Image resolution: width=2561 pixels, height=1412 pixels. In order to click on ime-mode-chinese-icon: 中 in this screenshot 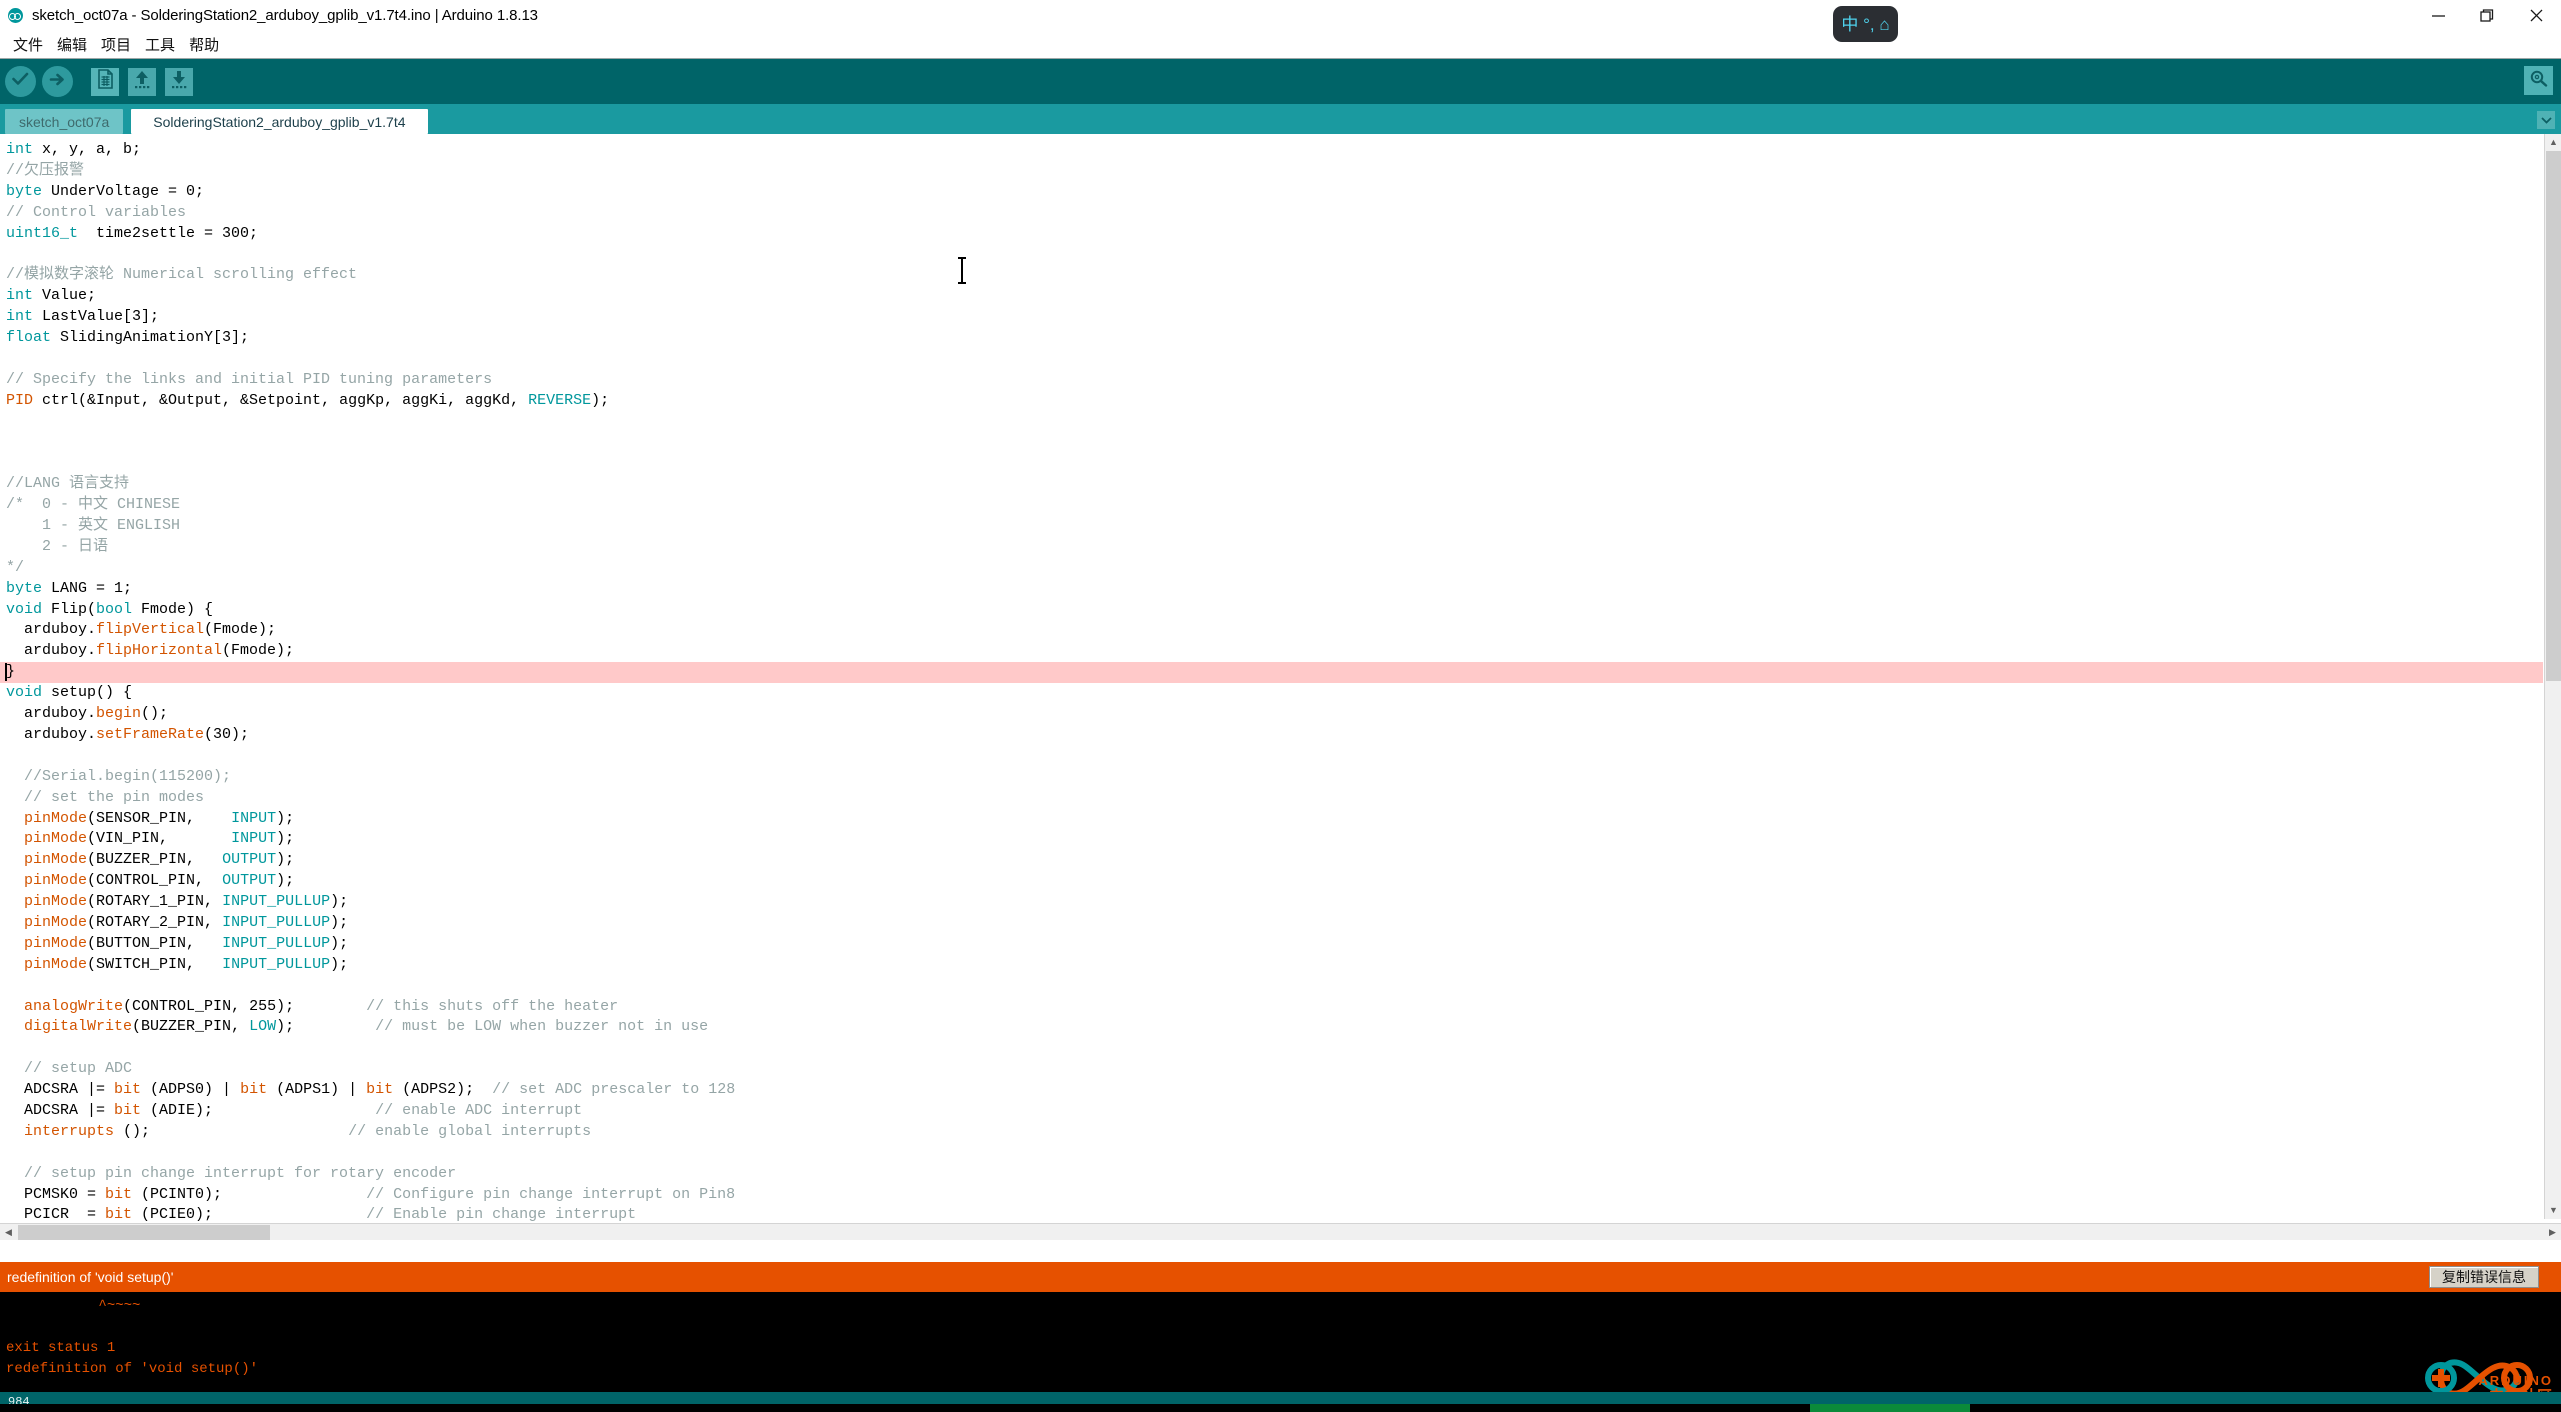, I will do `click(1849, 24)`.